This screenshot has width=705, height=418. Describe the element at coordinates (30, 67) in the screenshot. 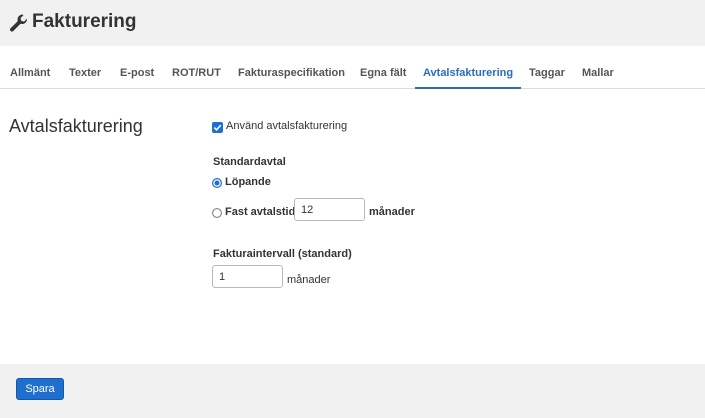

I see `tab-allmant: Allmänt` at that location.